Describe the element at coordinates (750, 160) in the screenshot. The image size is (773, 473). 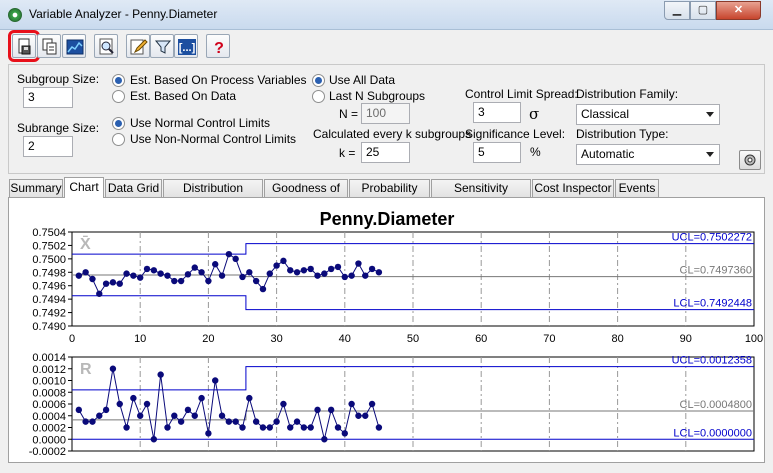
I see `options-button` at that location.